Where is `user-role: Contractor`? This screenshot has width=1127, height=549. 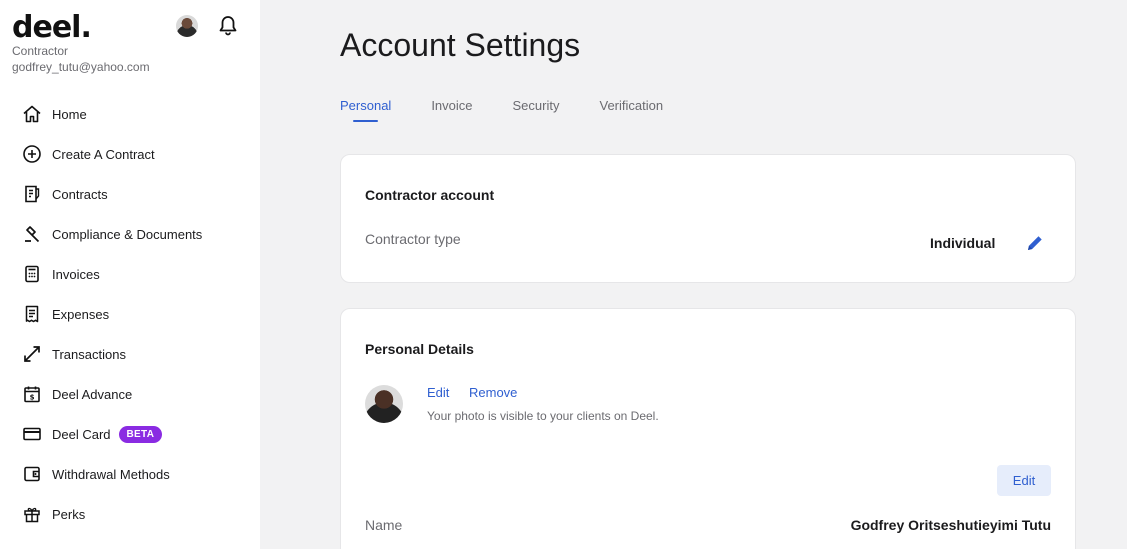
user-role: Contractor is located at coordinates (40, 51).